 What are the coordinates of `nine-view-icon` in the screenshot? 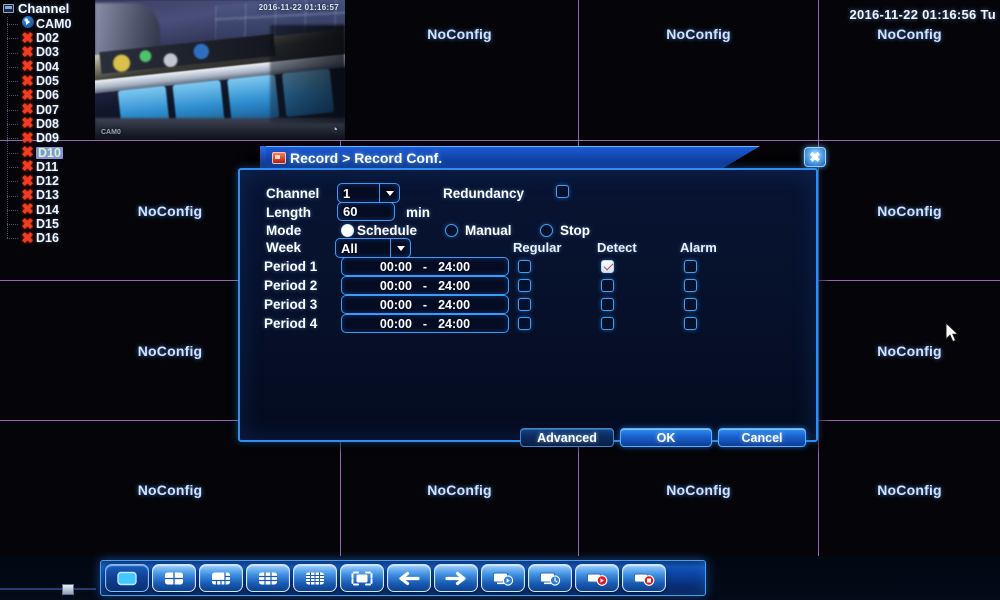 It's located at (268, 578).